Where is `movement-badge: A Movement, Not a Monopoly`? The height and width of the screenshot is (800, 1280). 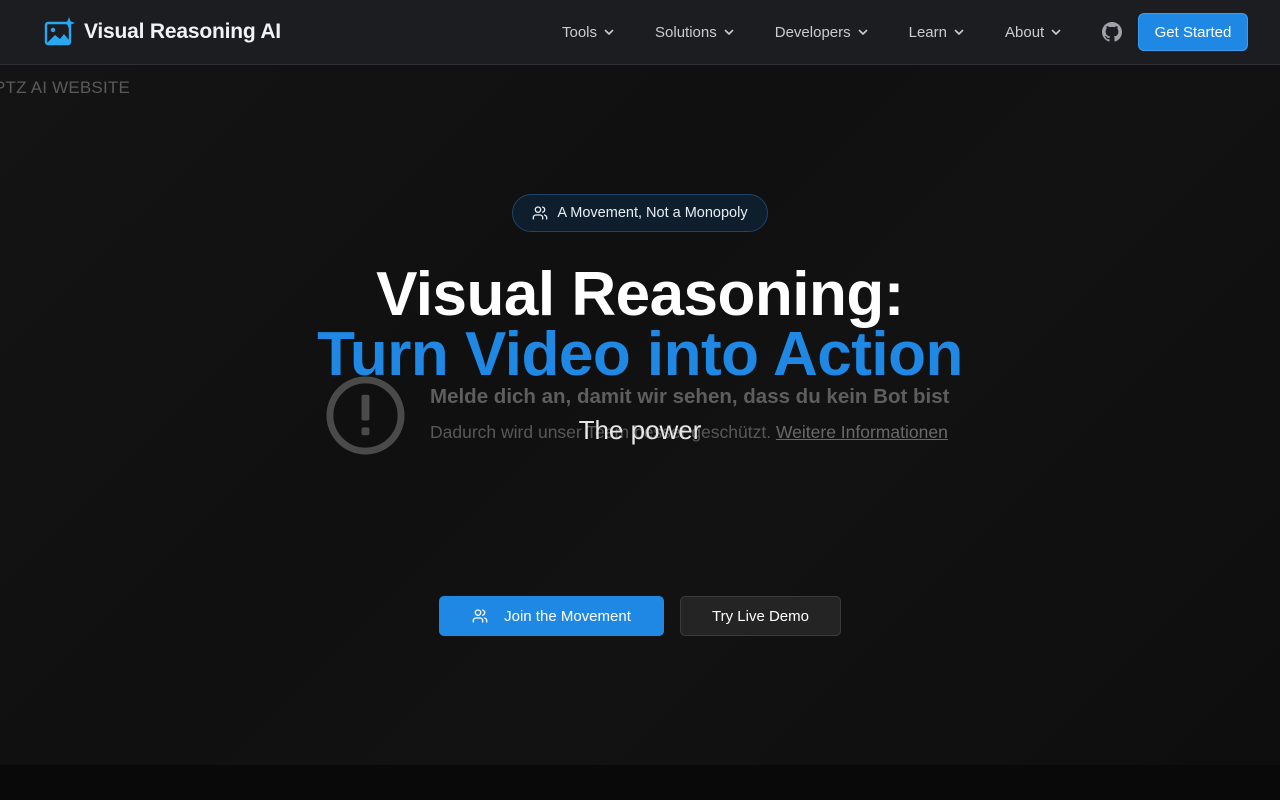
movement-badge: A Movement, Not a Monopoly is located at coordinates (640, 213).